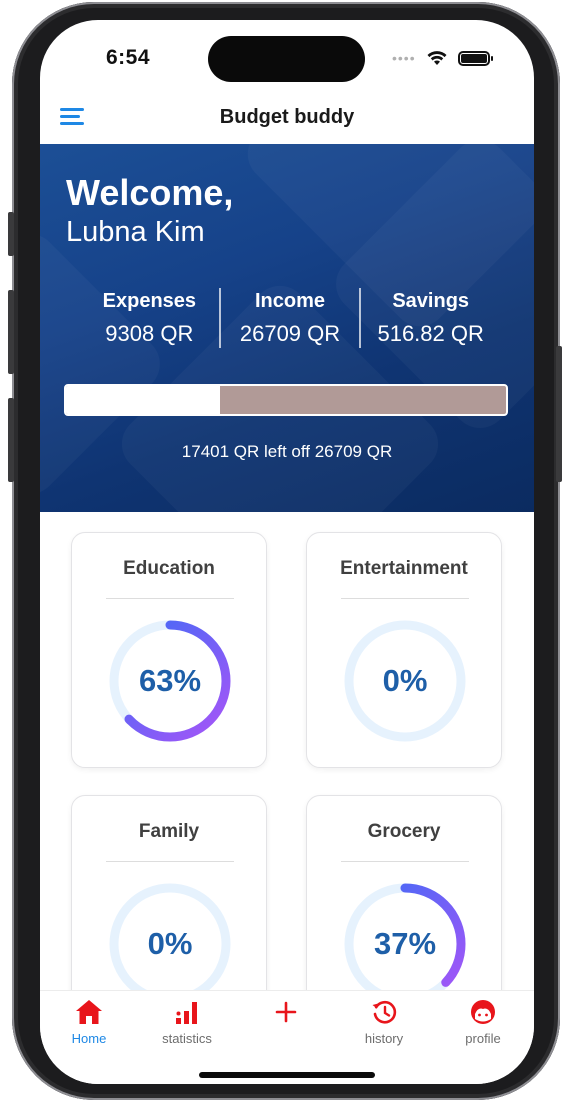  Describe the element at coordinates (89, 1012) in the screenshot. I see `home-icon` at that location.